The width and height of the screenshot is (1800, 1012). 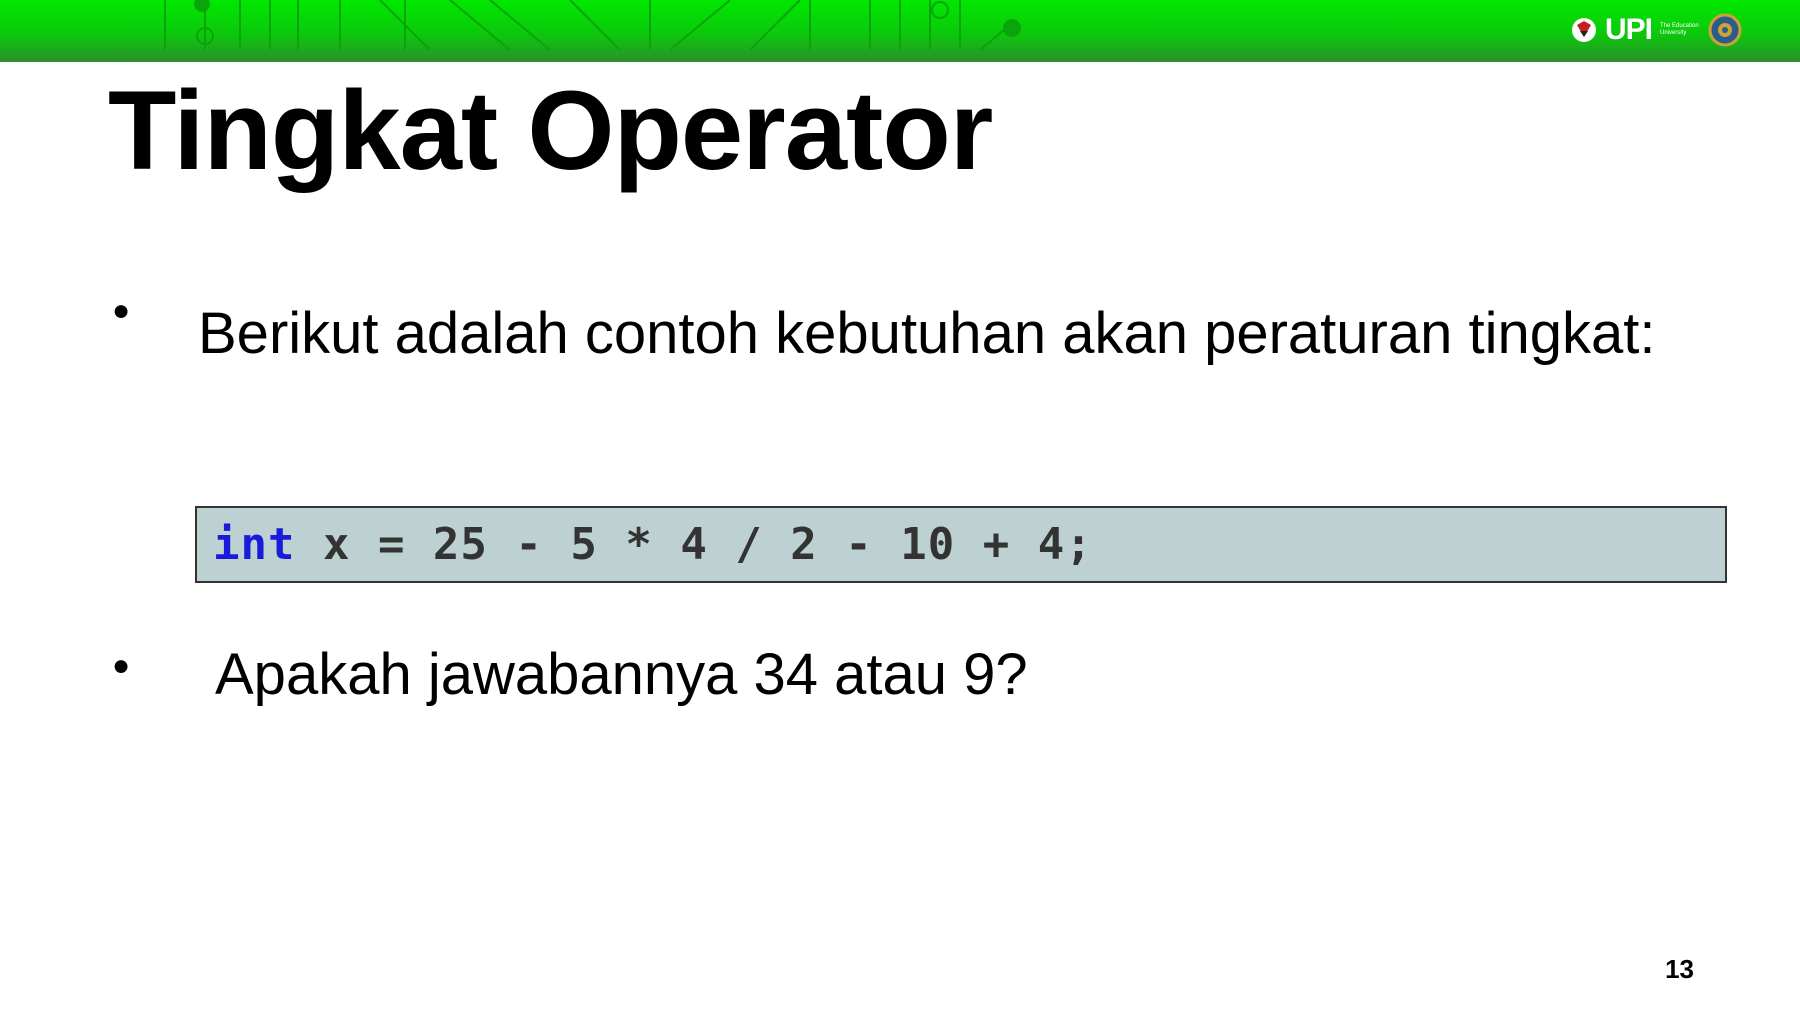 I want to click on page-number: 13, so click(x=1679, y=969).